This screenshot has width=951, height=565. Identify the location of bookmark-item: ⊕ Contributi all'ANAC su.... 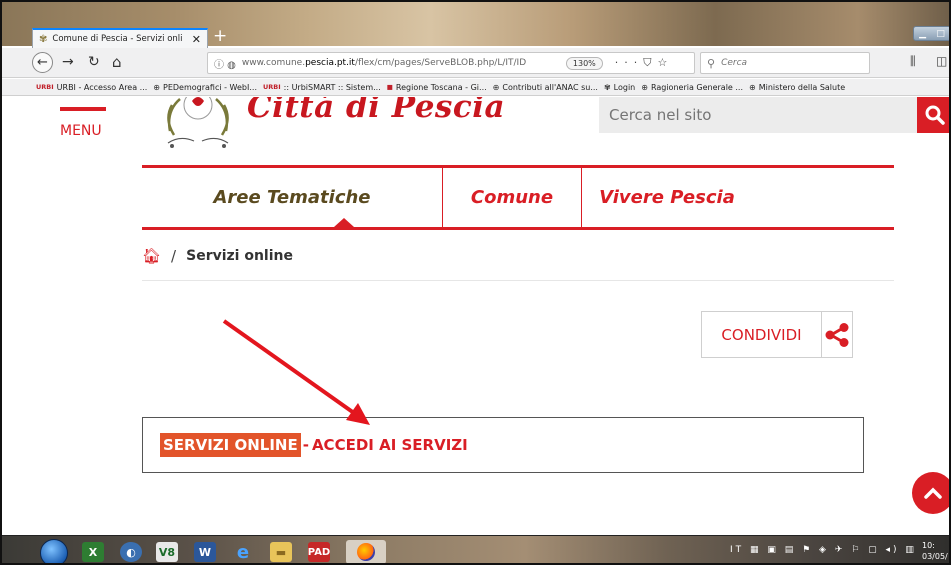
(545, 87).